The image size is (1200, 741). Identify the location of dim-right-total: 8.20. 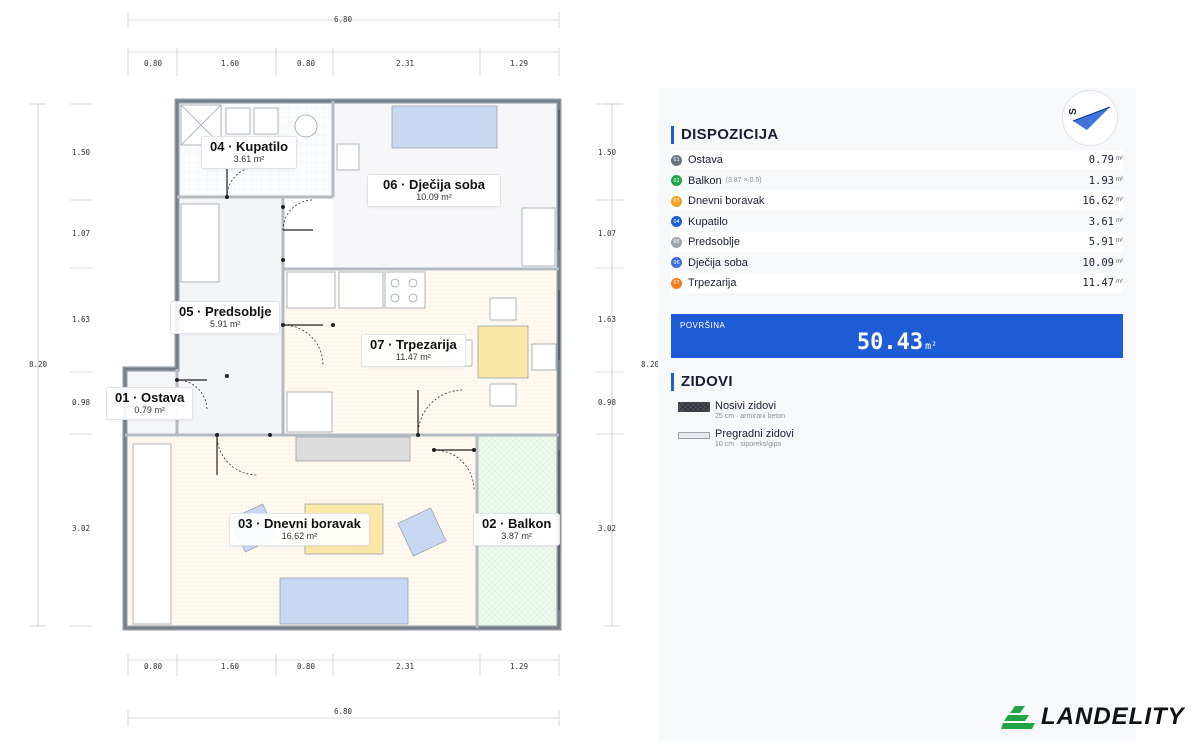
(649, 364).